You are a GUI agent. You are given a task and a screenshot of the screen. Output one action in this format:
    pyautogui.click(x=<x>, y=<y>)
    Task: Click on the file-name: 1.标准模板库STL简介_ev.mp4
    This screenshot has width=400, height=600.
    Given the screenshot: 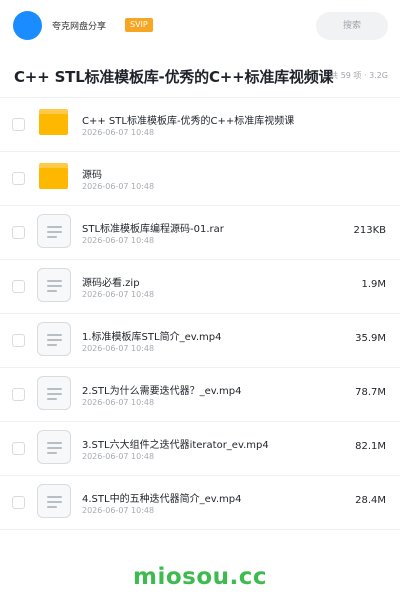 What is the action you would take?
    pyautogui.click(x=182, y=335)
    